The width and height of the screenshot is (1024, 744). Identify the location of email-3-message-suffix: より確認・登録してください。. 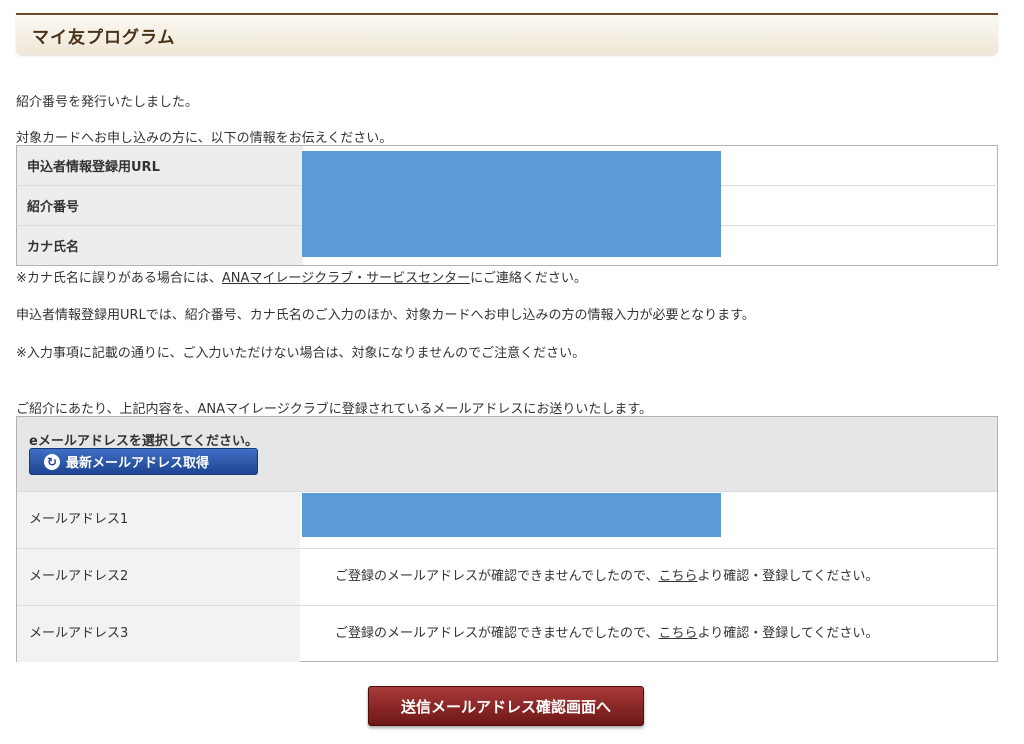
(788, 633).